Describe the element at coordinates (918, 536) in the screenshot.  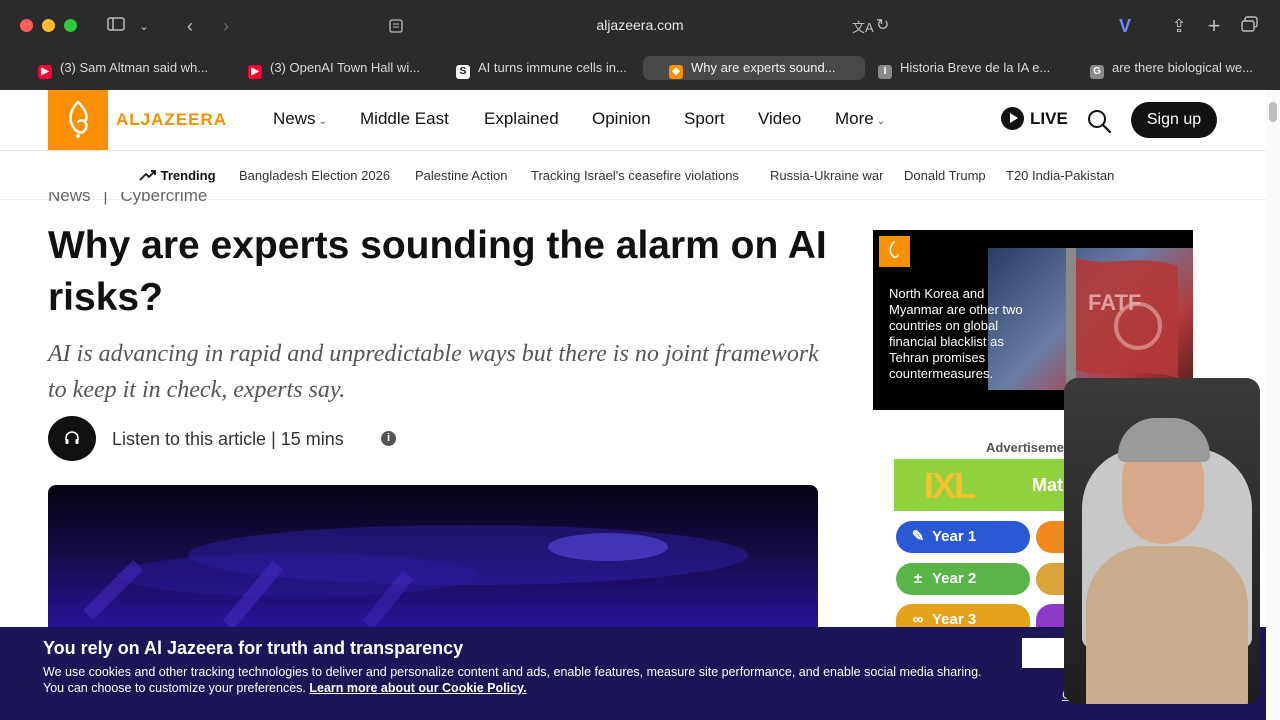
I see `pencil-cup-icon: ✎` at that location.